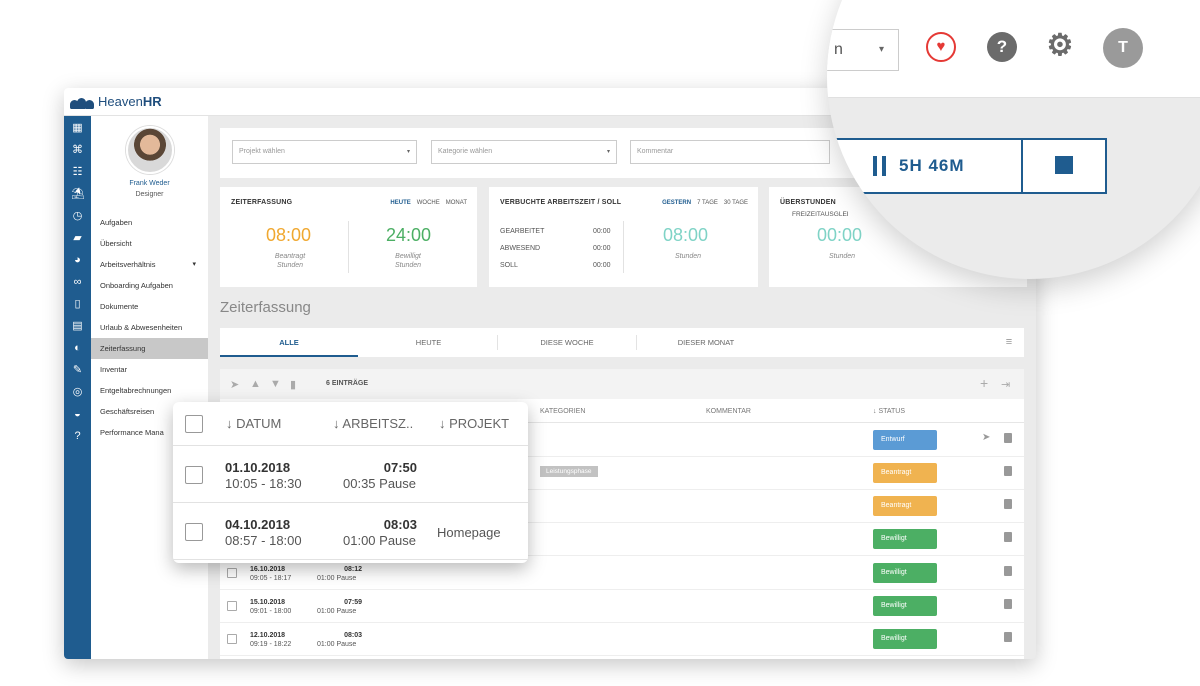 This screenshot has width=1200, height=686. Describe the element at coordinates (275, 384) in the screenshot. I see `reject-icon: ▼` at that location.